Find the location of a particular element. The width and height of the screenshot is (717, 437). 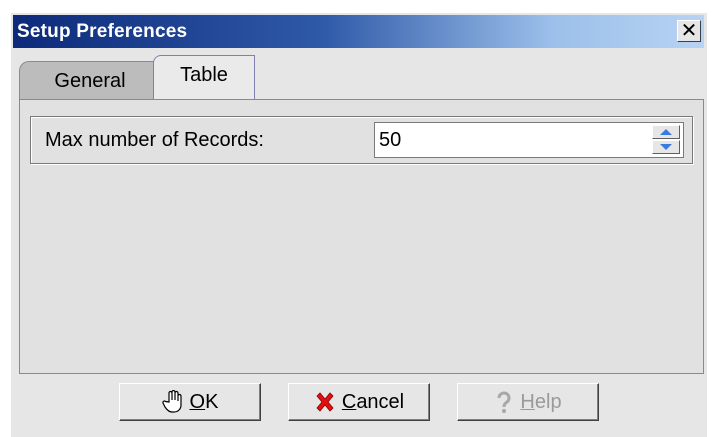

max-records-label: Max number of Records: is located at coordinates (154, 140).